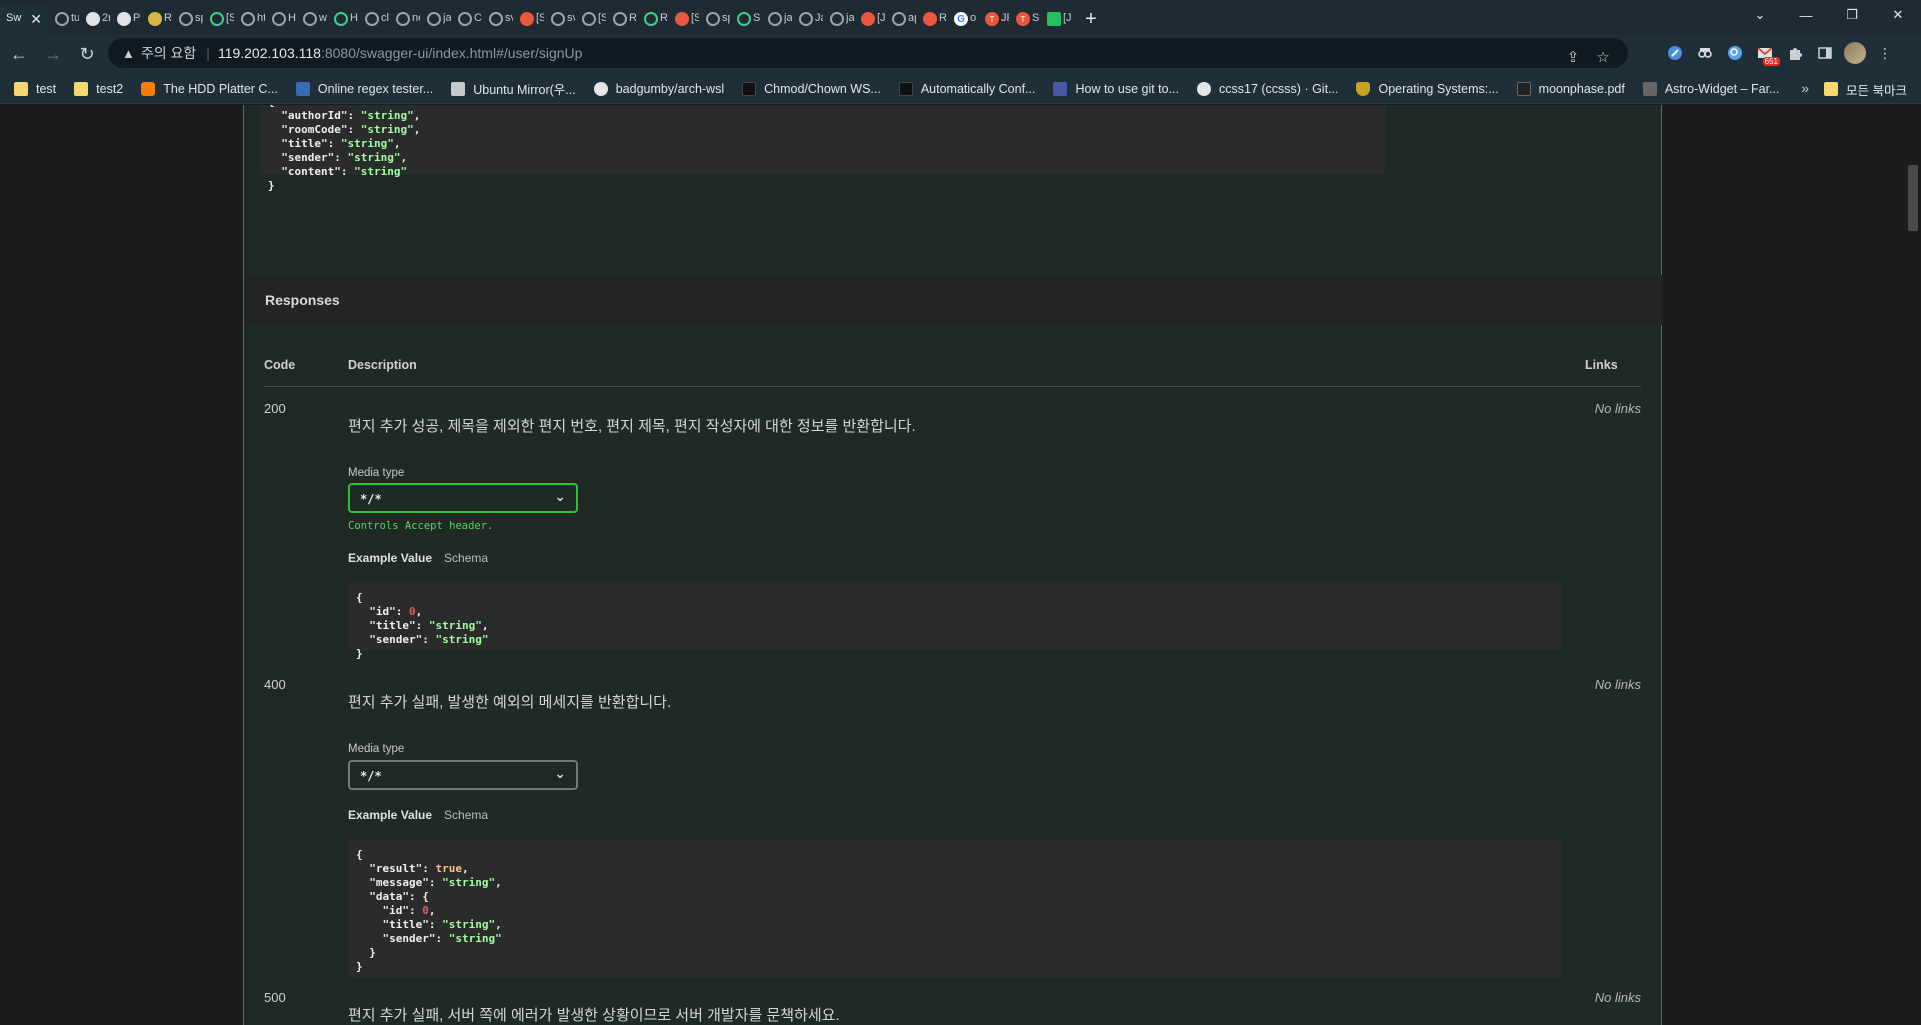 The width and height of the screenshot is (1921, 1025). I want to click on nb-icon, so click(1060, 88).